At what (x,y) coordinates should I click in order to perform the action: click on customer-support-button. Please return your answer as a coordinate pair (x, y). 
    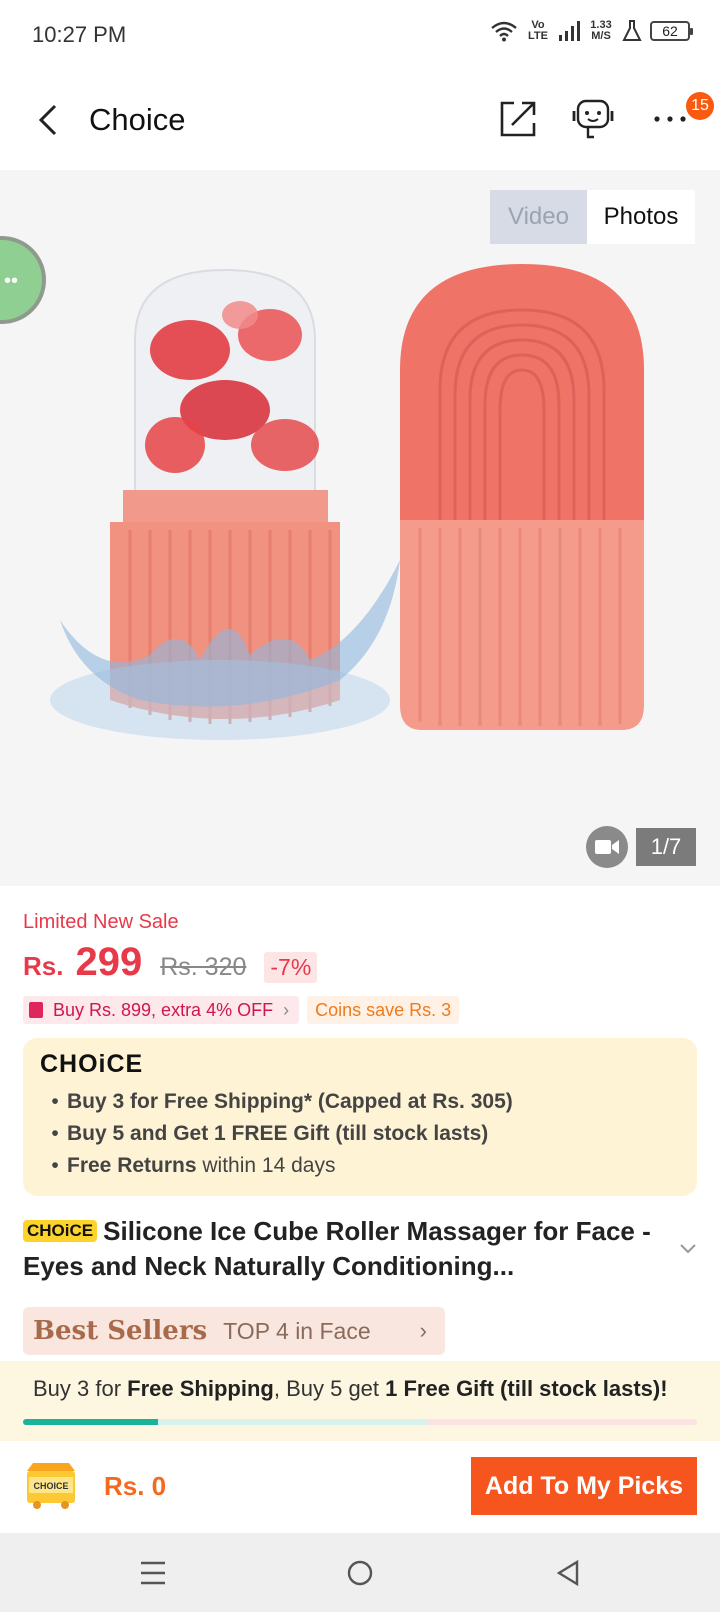
    Looking at the image, I should click on (593, 119).